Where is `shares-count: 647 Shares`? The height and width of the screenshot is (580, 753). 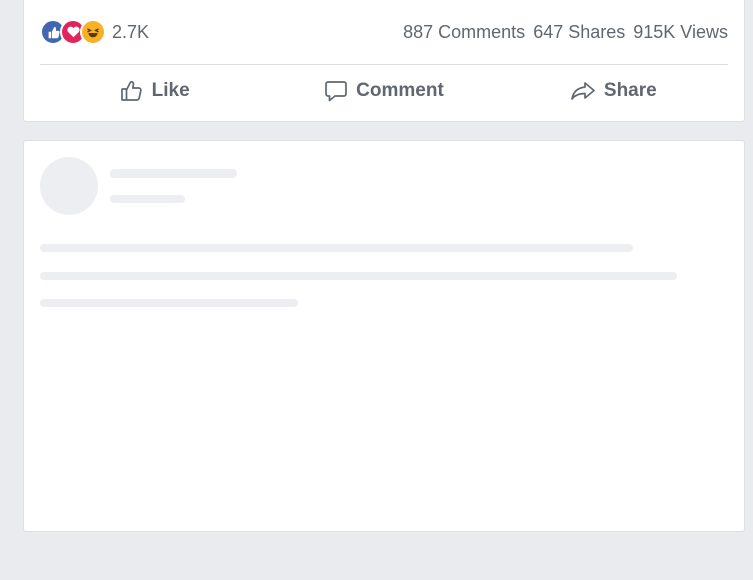 shares-count: 647 Shares is located at coordinates (579, 32).